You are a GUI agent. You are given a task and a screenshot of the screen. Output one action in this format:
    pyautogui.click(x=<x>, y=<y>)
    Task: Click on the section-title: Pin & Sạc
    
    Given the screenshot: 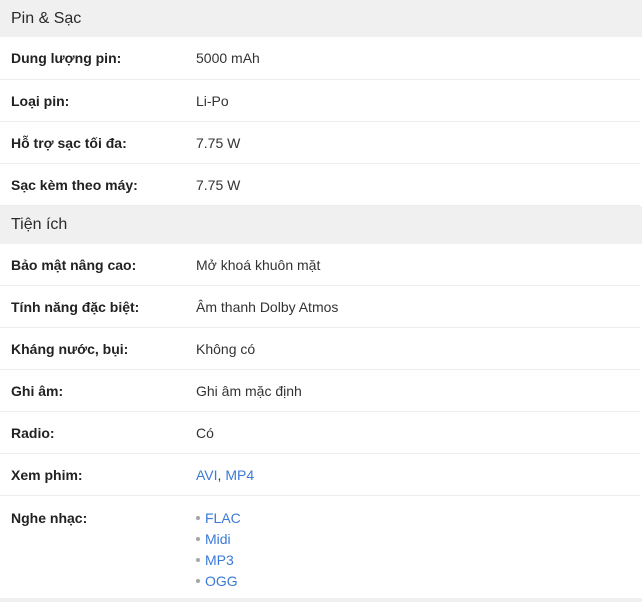 What is the action you would take?
    pyautogui.click(x=46, y=18)
    